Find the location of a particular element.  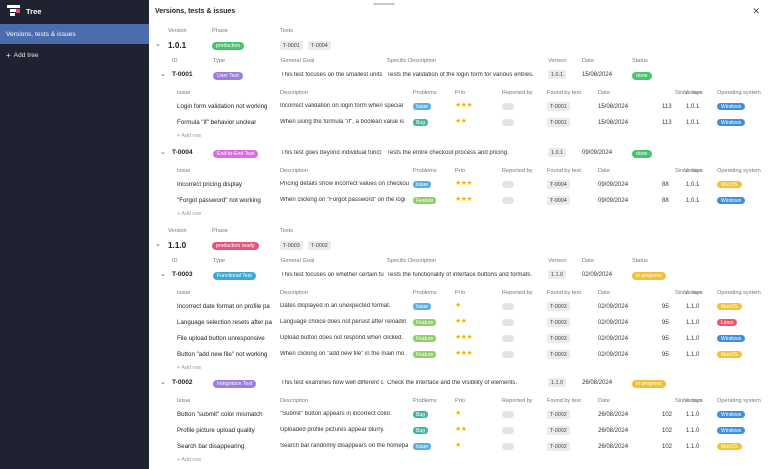

issue-date: 15/08/2024 is located at coordinates (613, 123).